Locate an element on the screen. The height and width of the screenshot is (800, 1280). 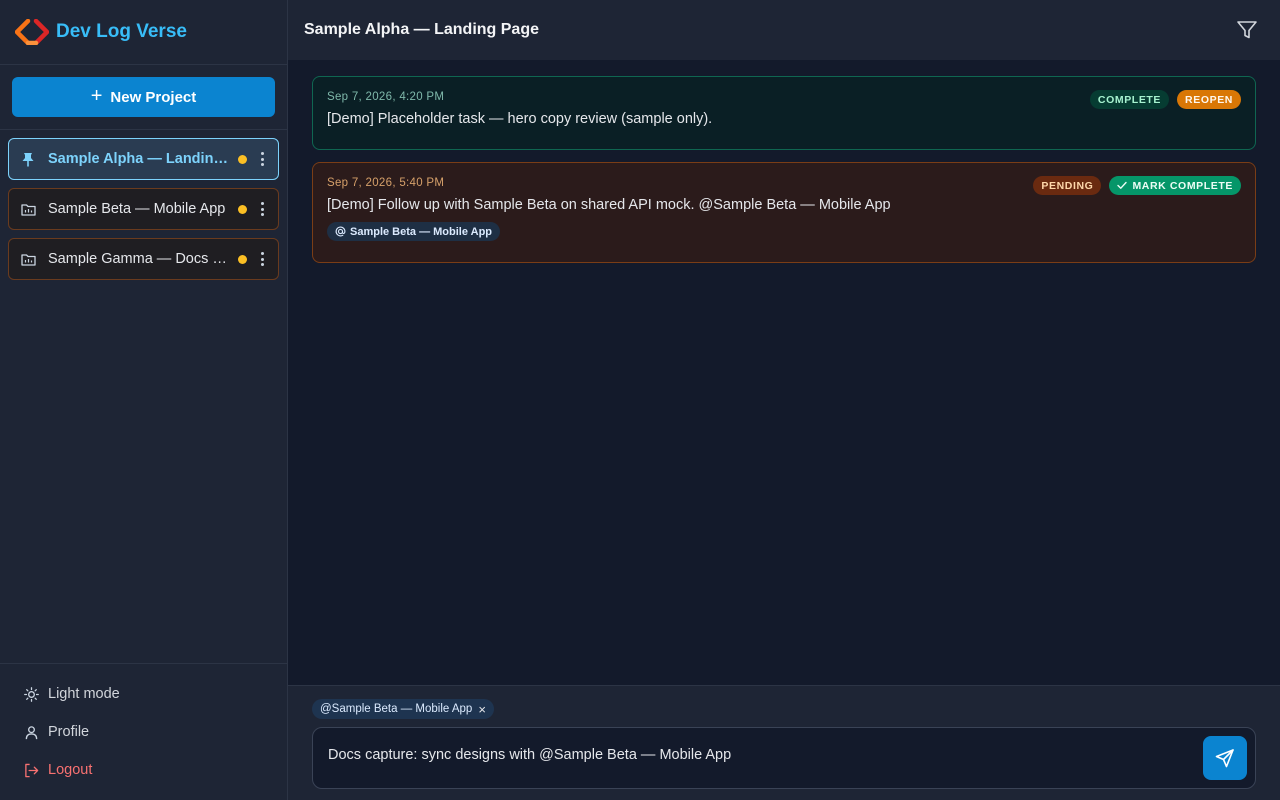
mention-chip: Sample Beta — Mobile App is located at coordinates (414, 231).